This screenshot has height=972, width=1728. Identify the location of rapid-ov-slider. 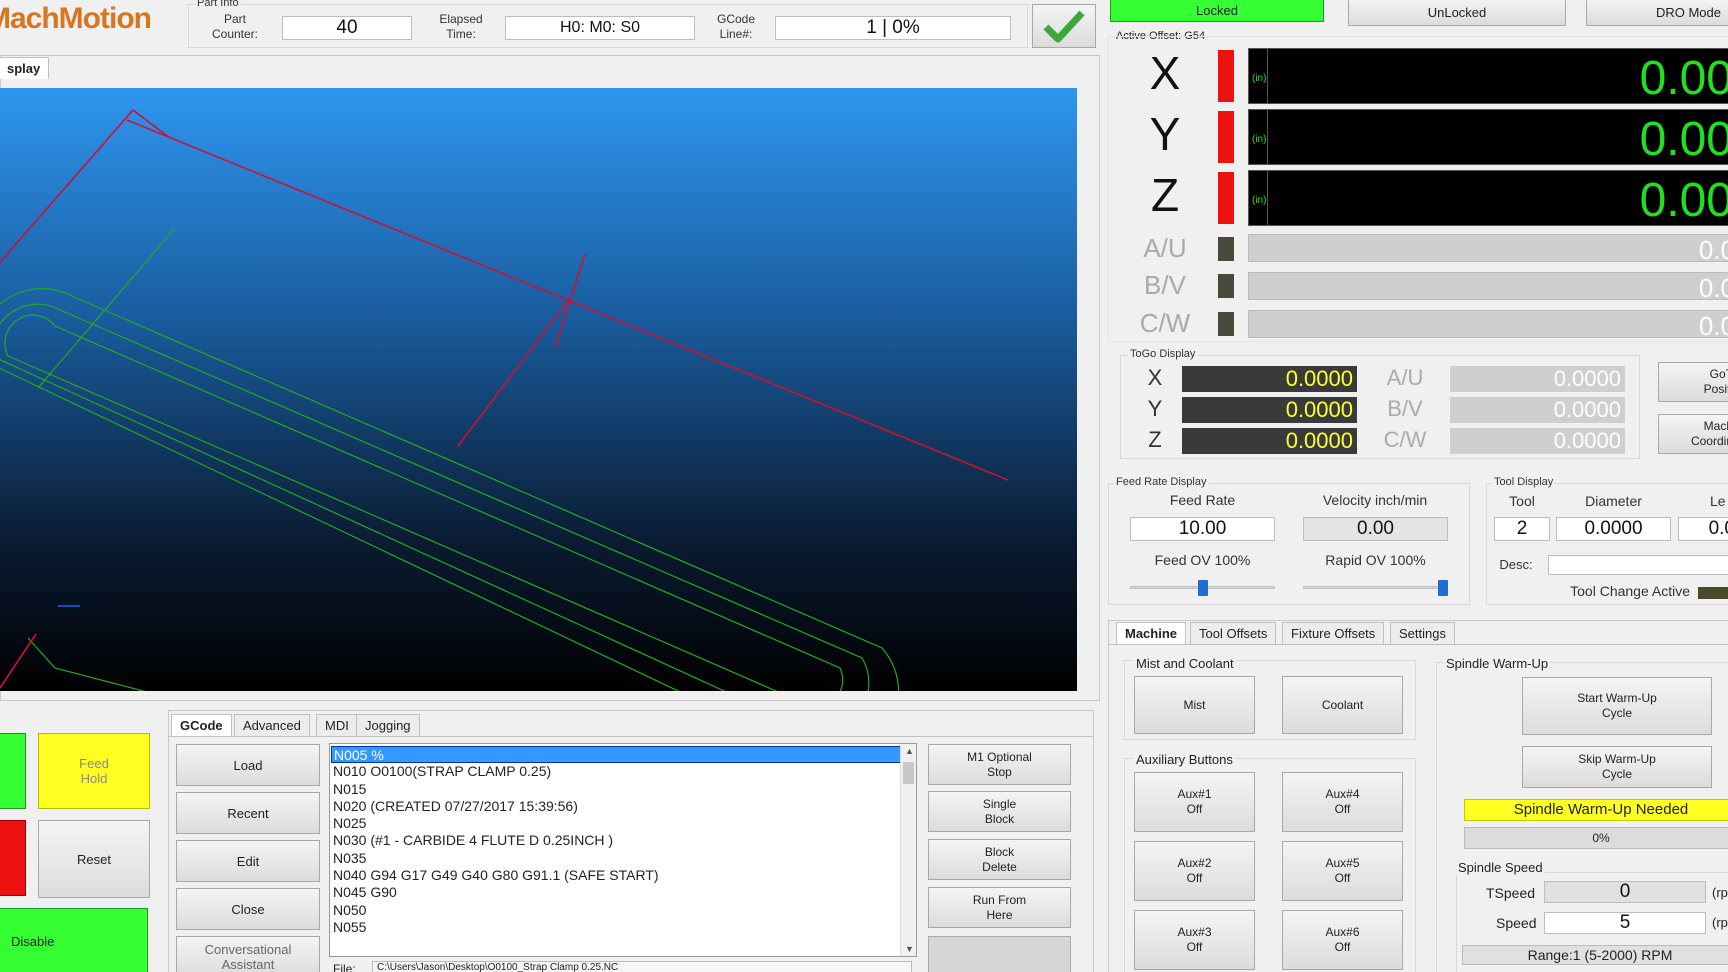
(1375, 588).